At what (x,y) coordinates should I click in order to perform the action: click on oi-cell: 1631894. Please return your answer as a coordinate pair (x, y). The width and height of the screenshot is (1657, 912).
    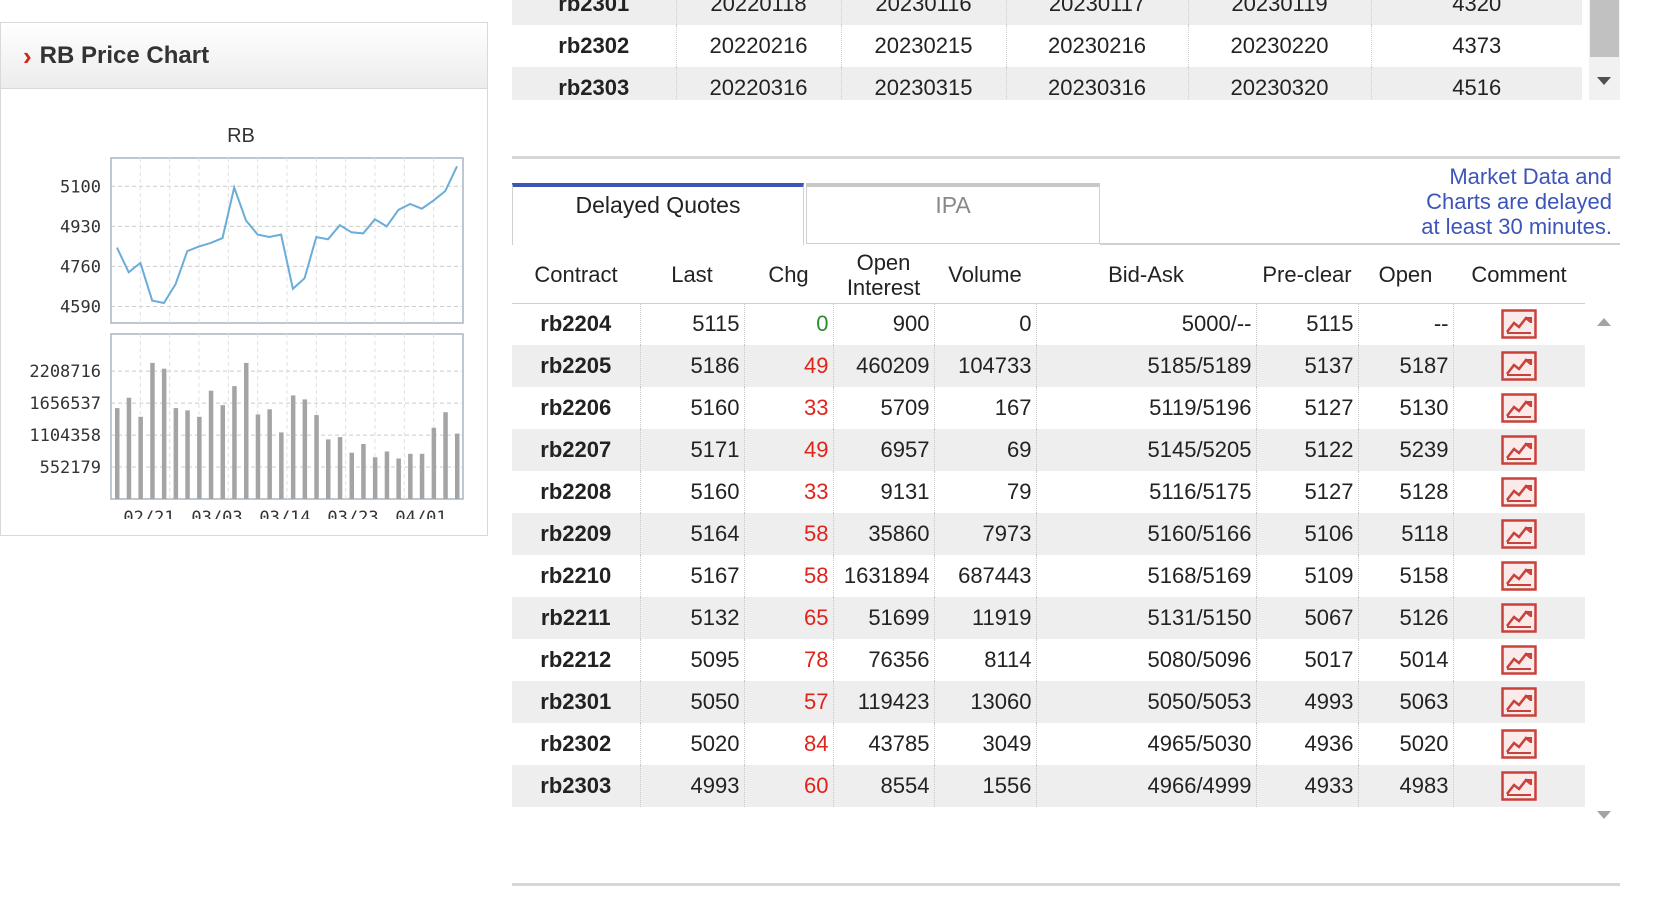
    Looking at the image, I should click on (884, 576).